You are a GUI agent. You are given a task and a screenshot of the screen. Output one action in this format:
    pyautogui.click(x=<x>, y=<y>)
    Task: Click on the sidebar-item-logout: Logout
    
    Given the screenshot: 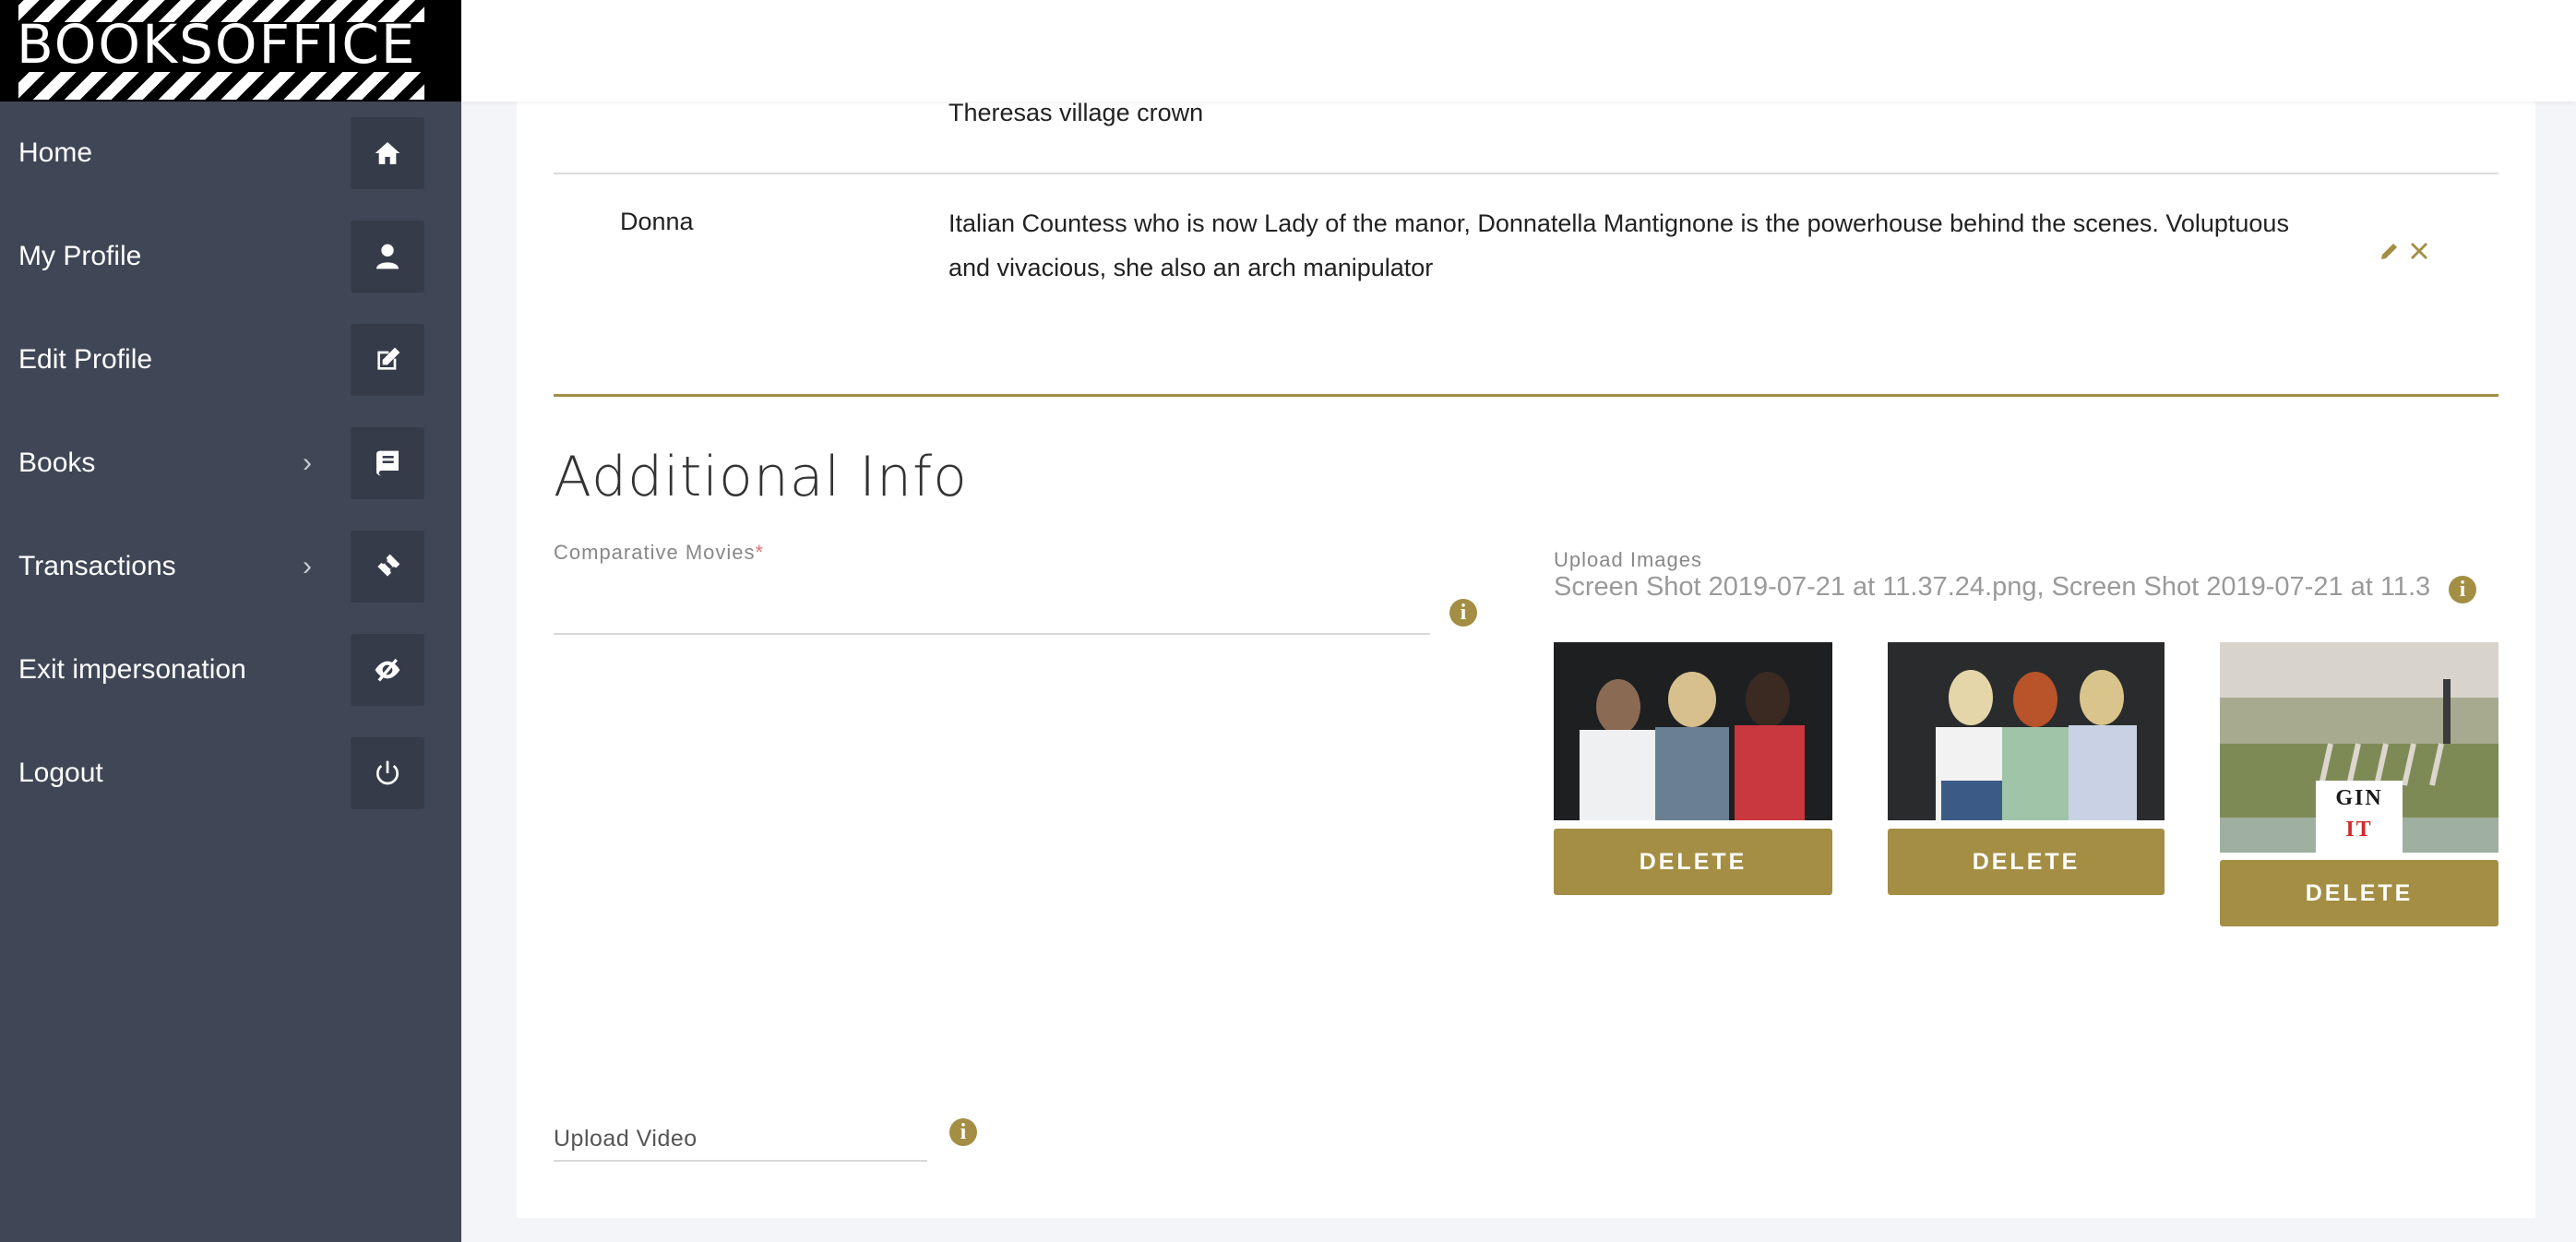 What is the action you would take?
    pyautogui.click(x=230, y=773)
    